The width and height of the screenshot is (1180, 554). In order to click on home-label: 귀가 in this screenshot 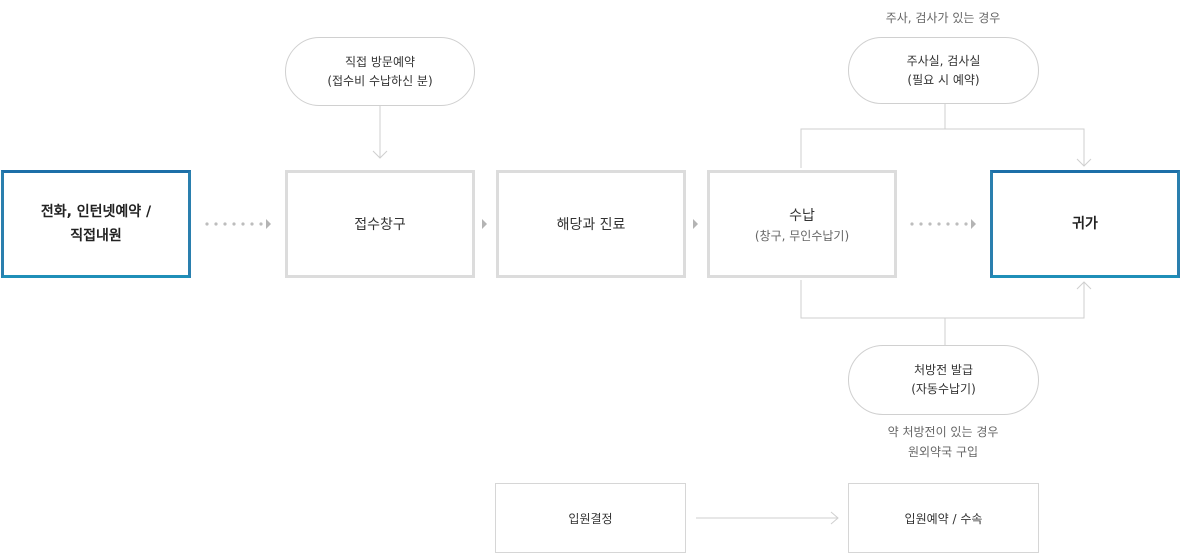, I will do `click(1085, 224)`.